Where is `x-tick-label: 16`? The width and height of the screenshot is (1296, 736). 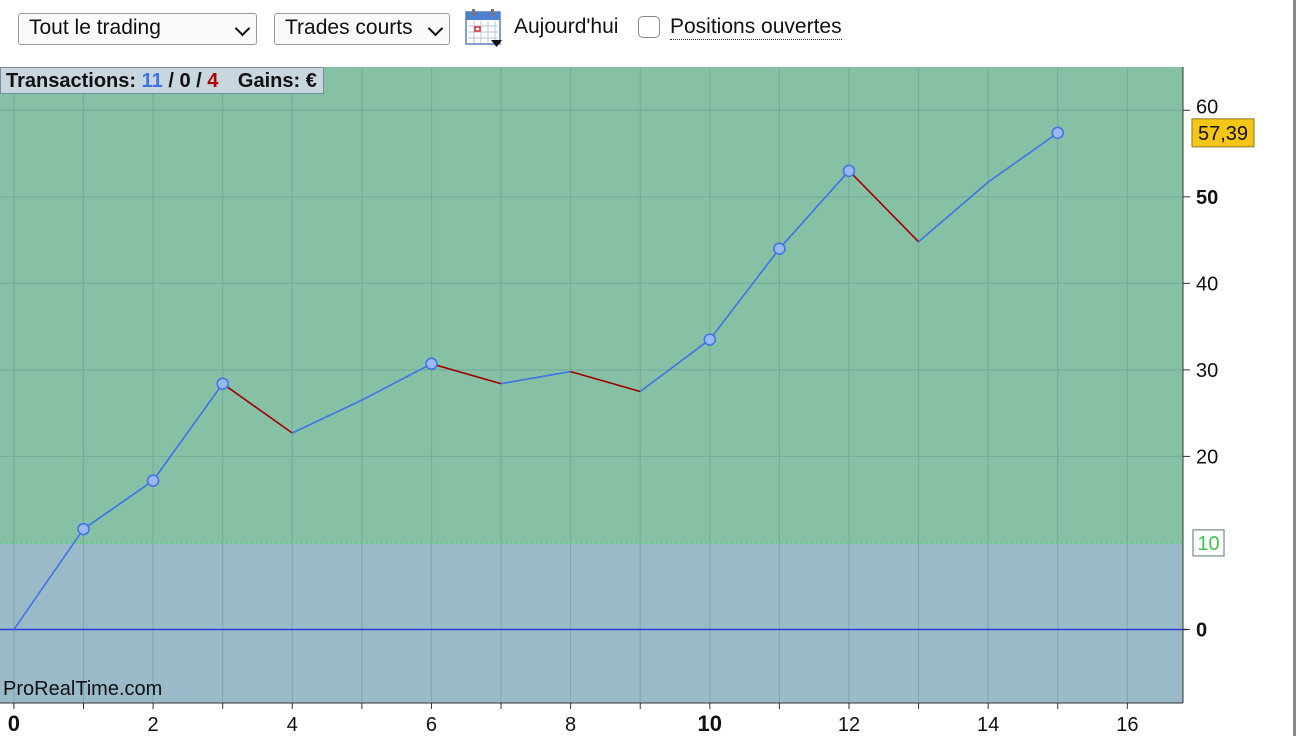
x-tick-label: 16 is located at coordinates (1127, 725).